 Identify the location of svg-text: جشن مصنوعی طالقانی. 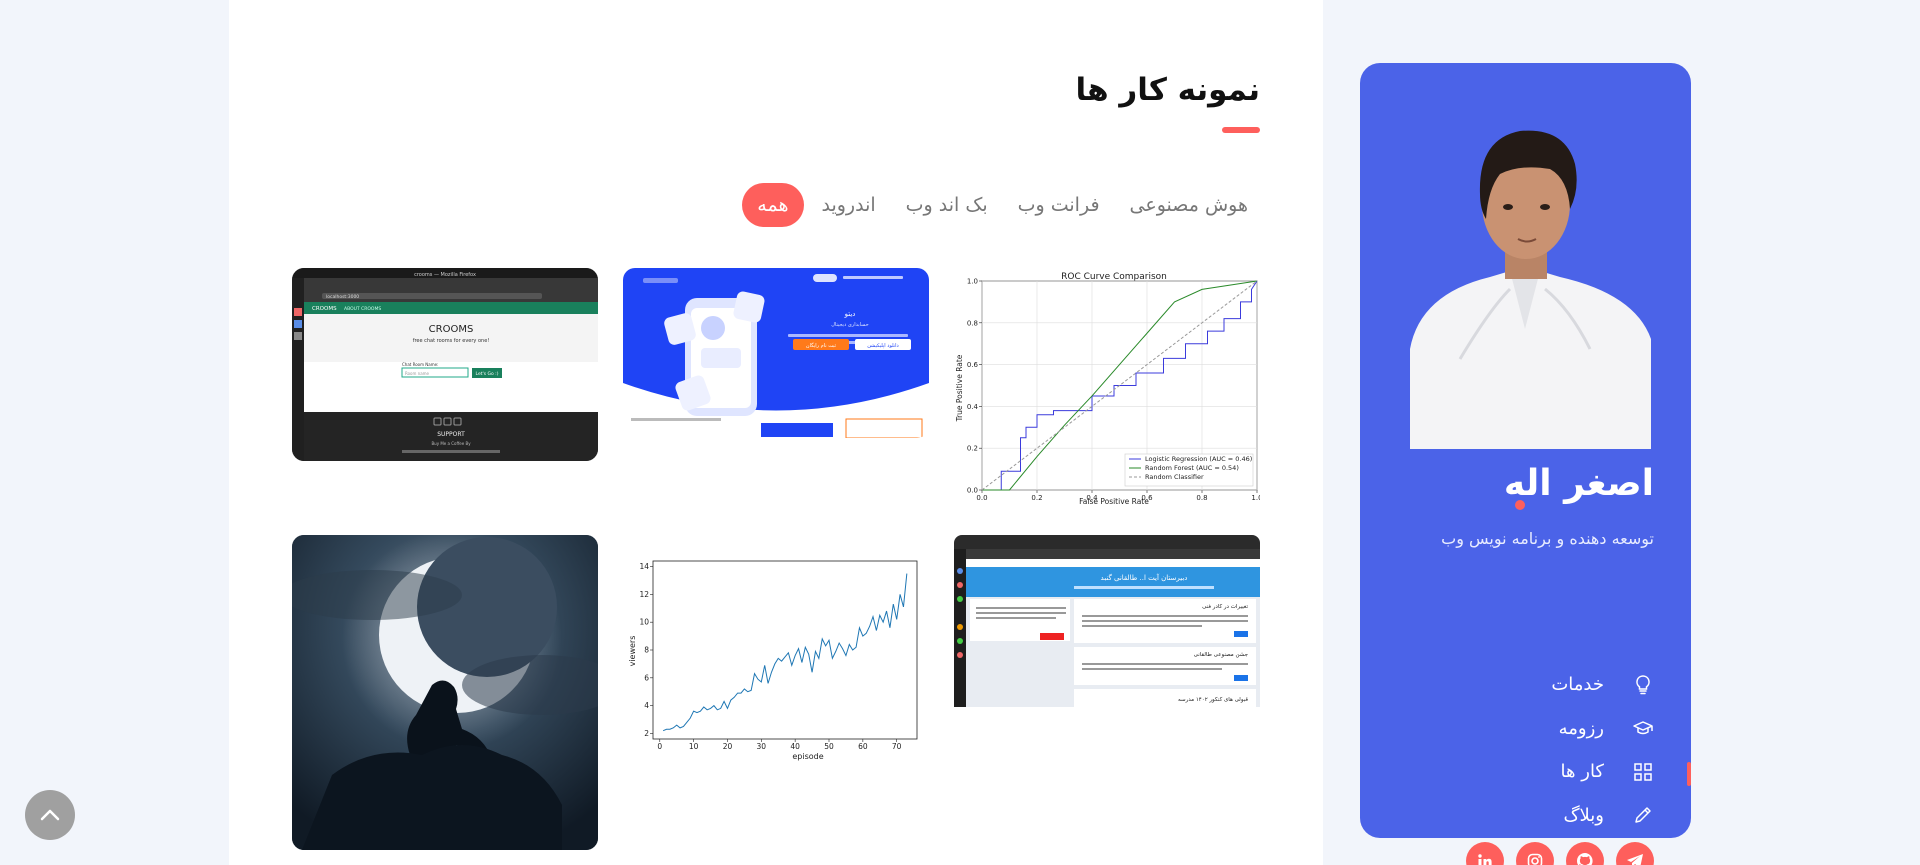
(1221, 655).